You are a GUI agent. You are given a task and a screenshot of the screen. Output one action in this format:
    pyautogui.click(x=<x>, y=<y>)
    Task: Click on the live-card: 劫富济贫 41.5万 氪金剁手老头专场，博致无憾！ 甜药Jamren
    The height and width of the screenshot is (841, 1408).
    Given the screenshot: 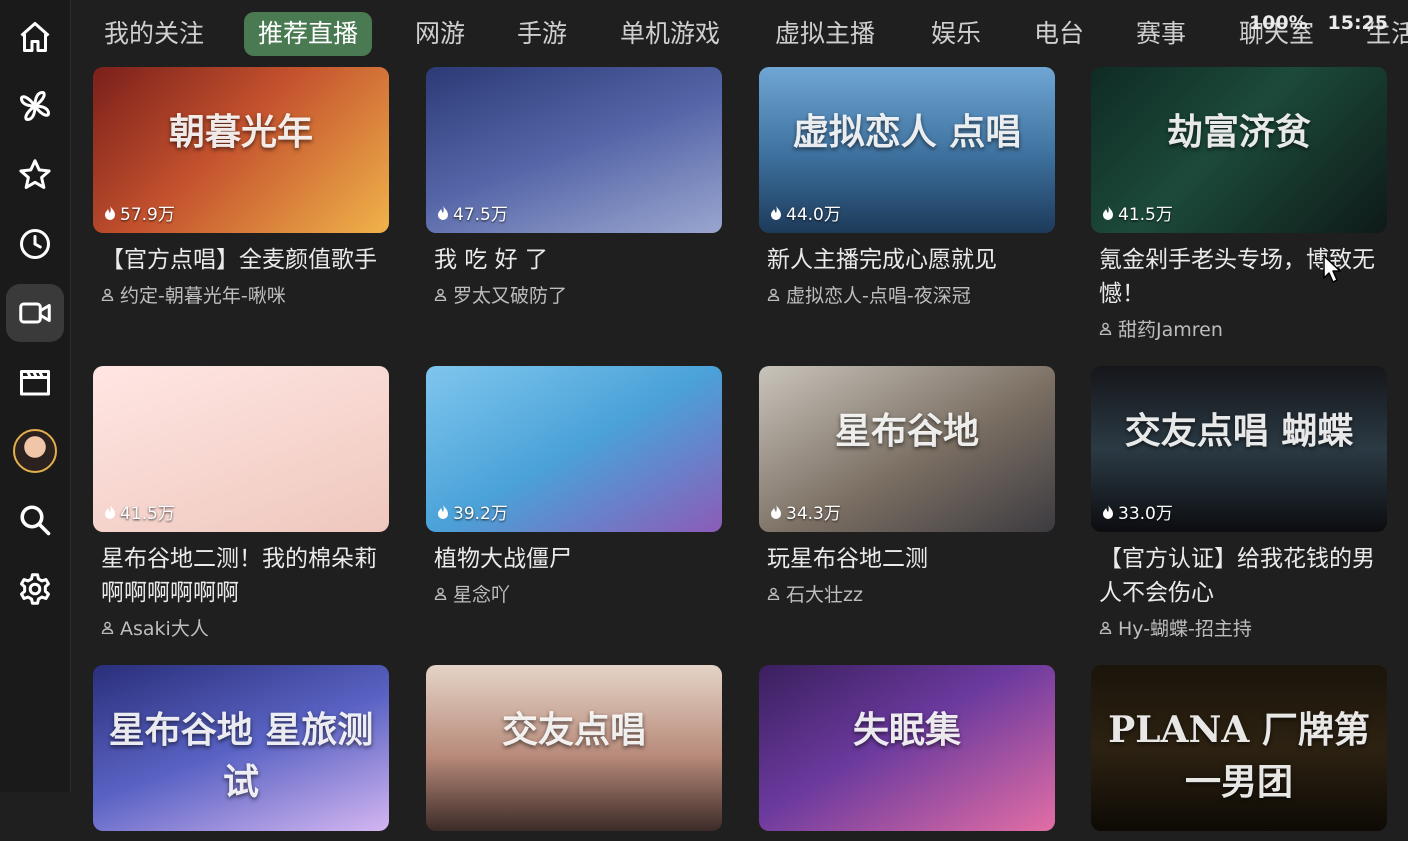 What is the action you would take?
    pyautogui.click(x=1239, y=204)
    